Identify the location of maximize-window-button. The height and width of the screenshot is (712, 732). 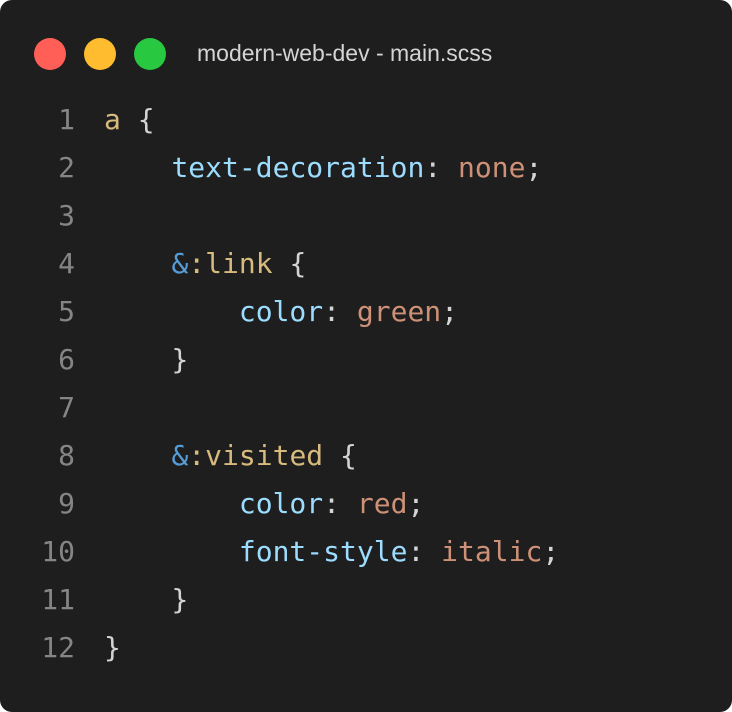
(150, 54).